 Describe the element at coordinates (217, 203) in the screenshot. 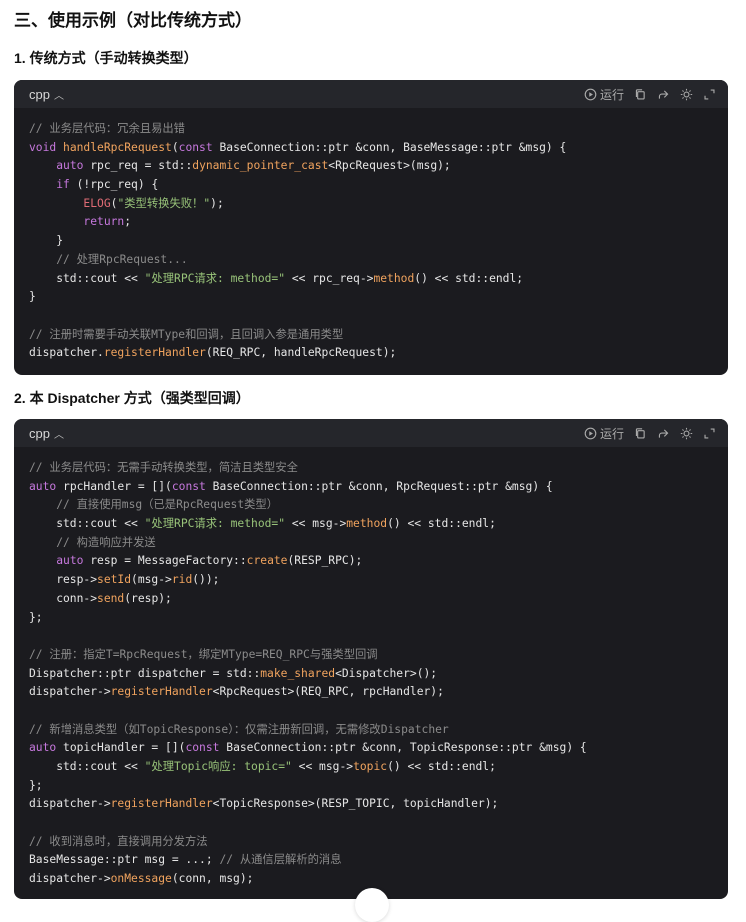

I see `code-token: );` at that location.